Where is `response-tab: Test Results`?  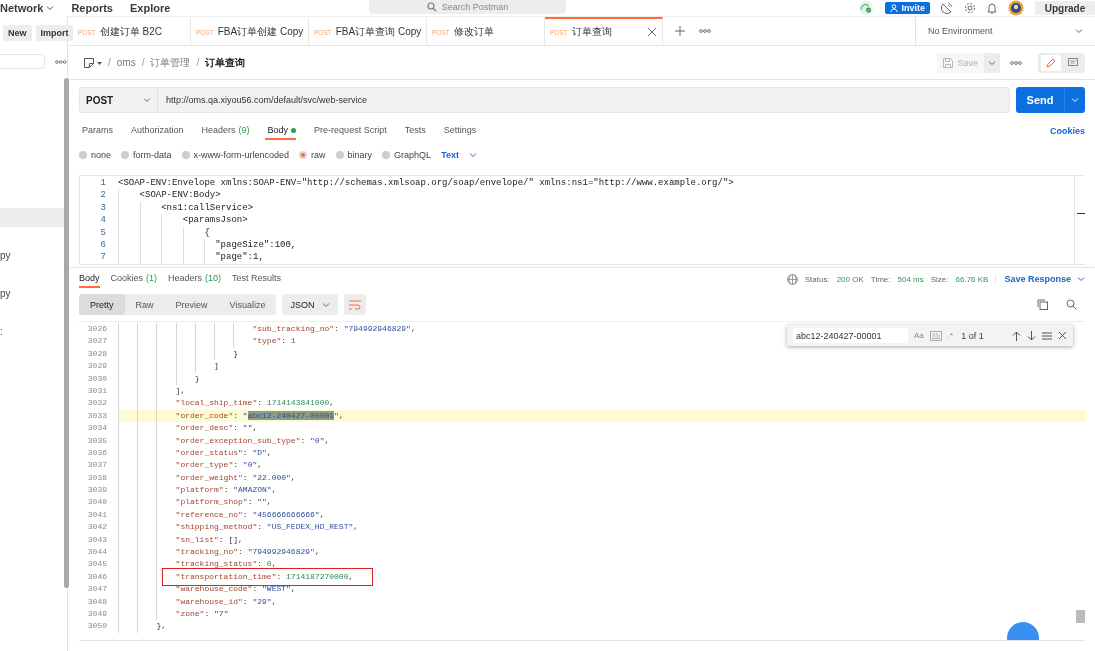
response-tab: Test Results is located at coordinates (257, 279).